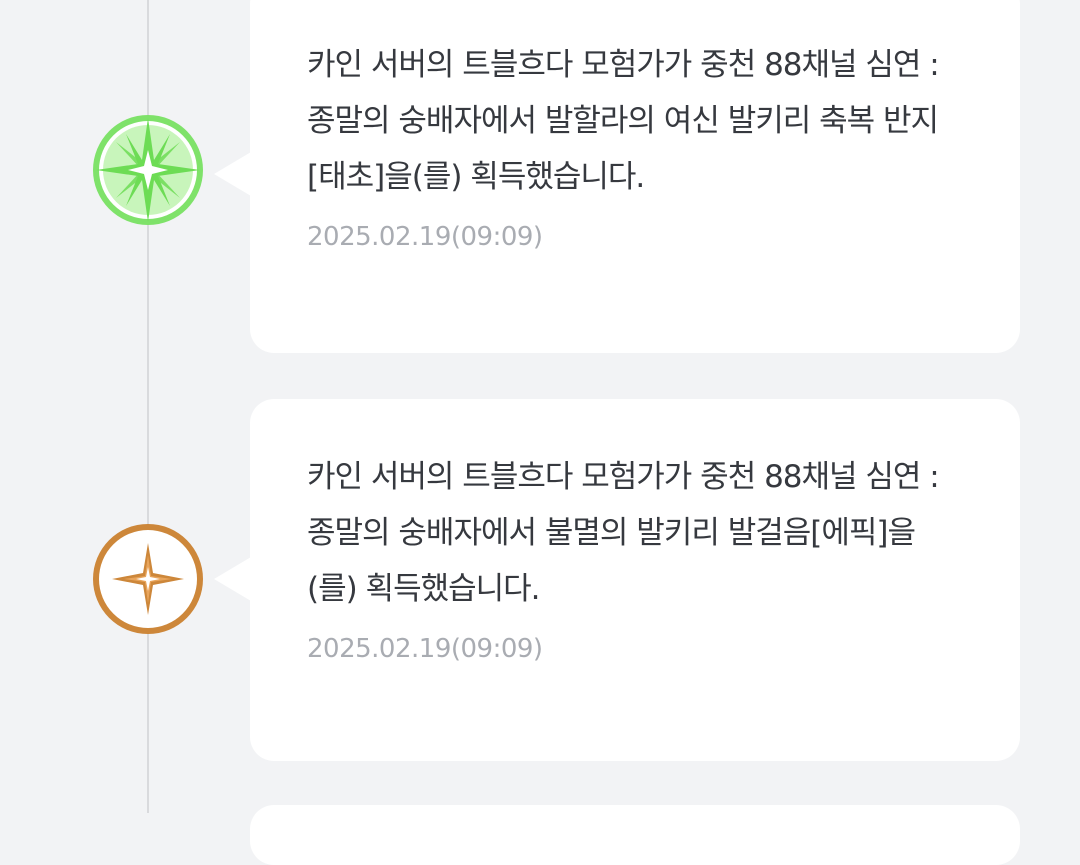 The height and width of the screenshot is (865, 1080). I want to click on feed-item, so click(635, 835).